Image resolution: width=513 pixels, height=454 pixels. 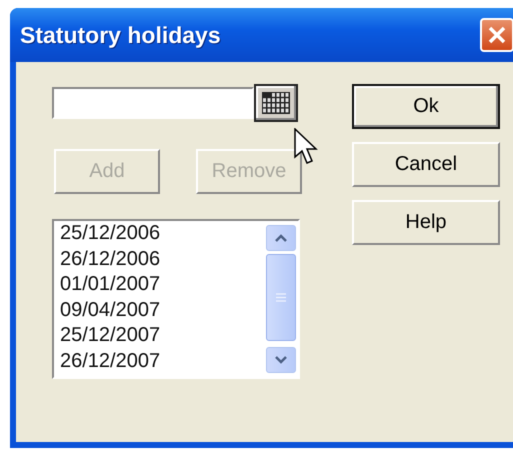 I want to click on list-item: 25/12/2007, so click(x=162, y=335).